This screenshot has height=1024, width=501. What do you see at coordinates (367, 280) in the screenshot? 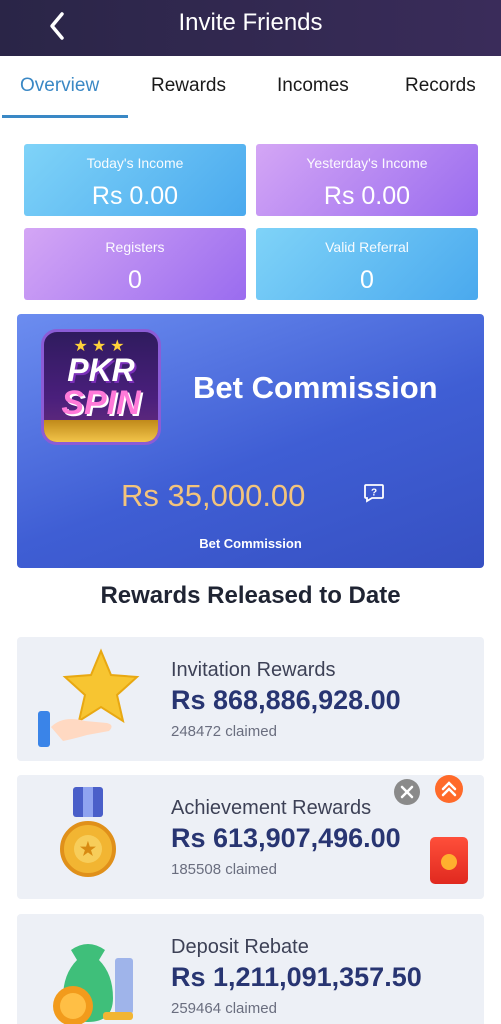
I see `valid-referral-value: 0` at bounding box center [367, 280].